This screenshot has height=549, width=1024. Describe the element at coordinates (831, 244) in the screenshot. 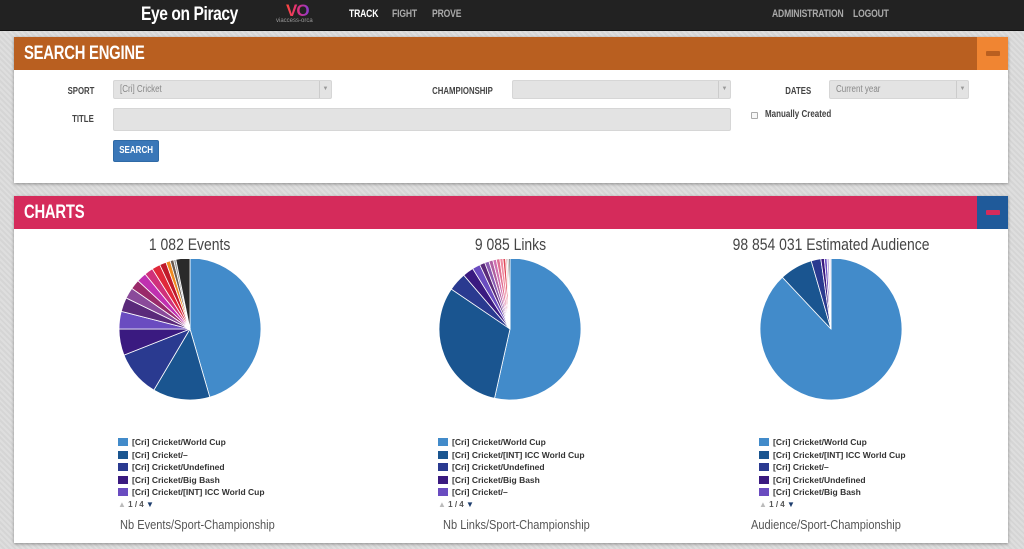

I see `audience-chart-title: 98 854 031 Estimated Audience` at that location.